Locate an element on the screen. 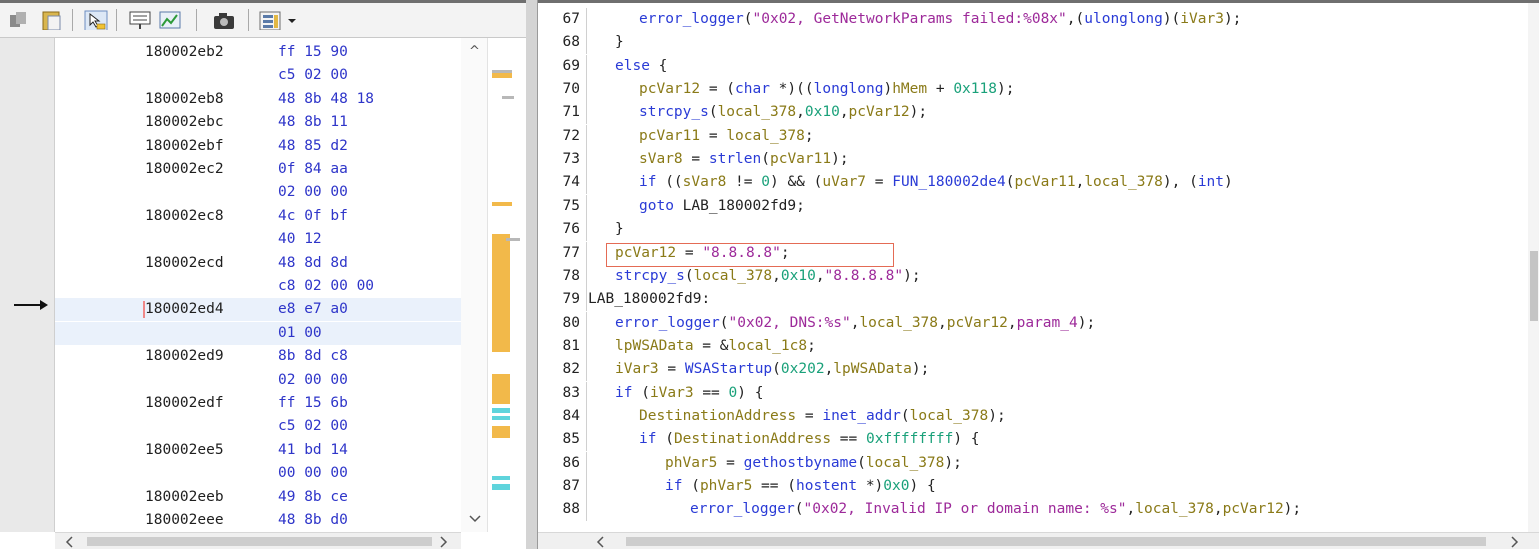  code-token: pcVar12 is located at coordinates (879, 112).